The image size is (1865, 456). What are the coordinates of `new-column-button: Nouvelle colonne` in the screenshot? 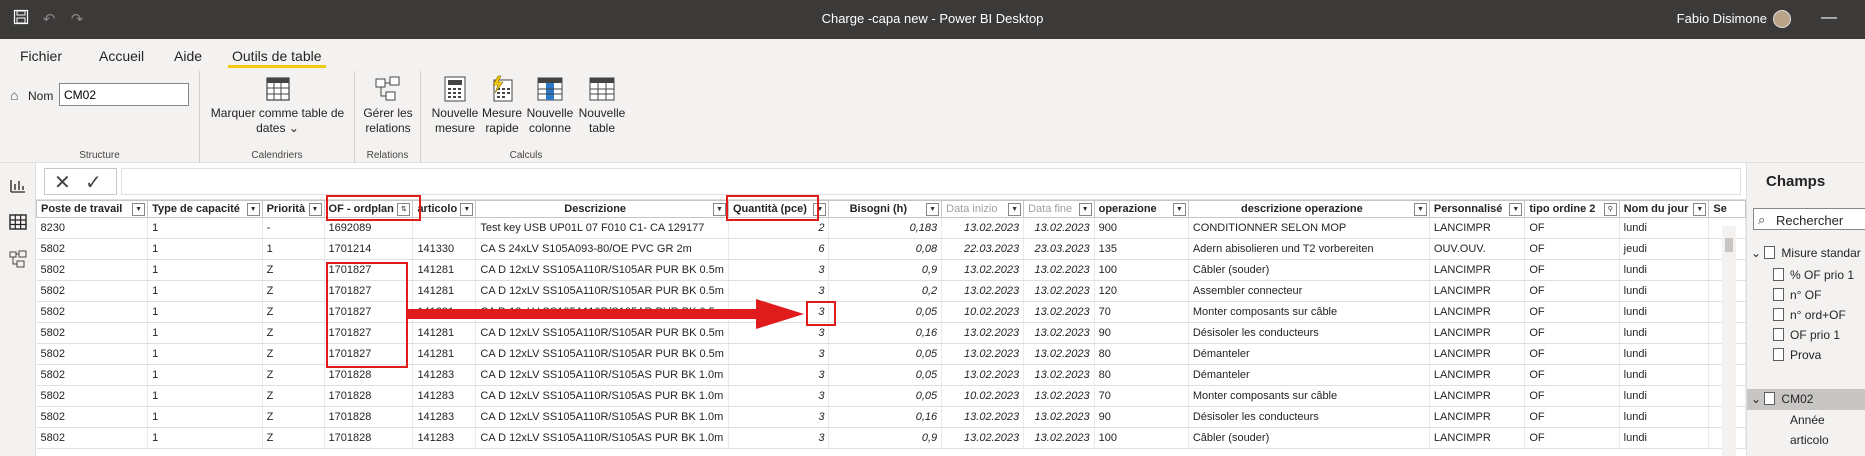 It's located at (550, 105).